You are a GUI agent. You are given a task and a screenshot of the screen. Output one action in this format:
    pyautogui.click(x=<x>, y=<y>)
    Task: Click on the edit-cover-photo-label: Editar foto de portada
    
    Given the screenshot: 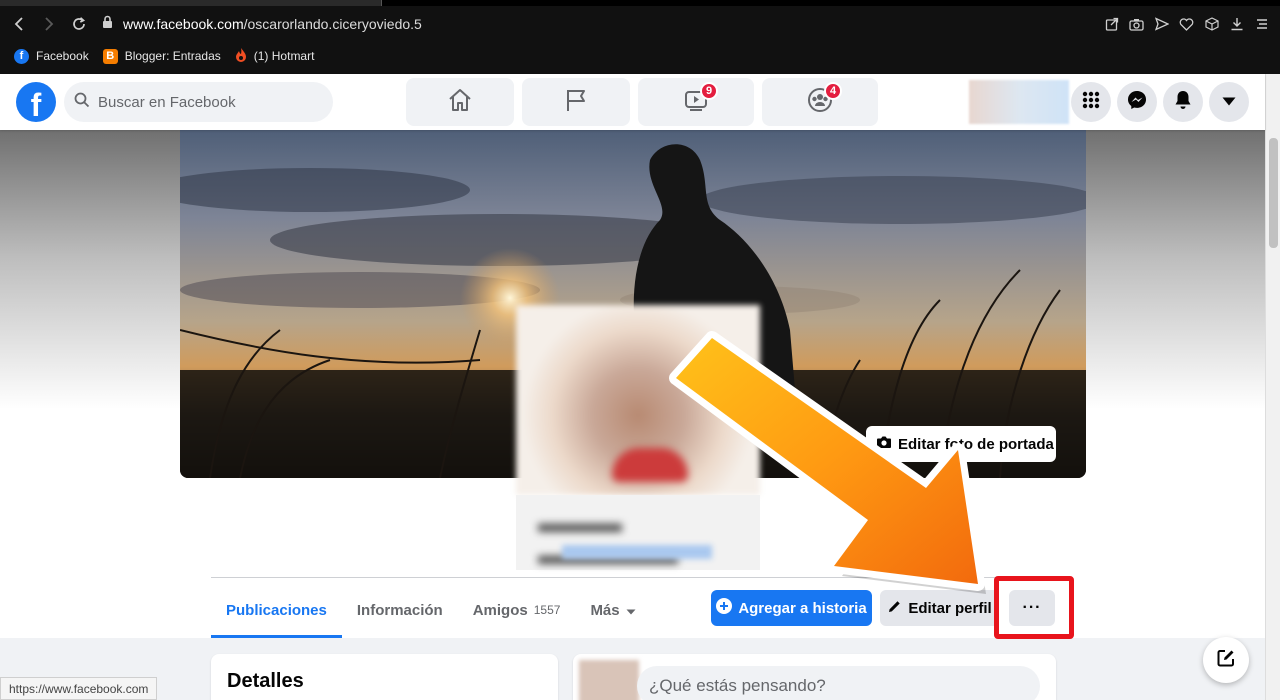 What is the action you would take?
    pyautogui.click(x=976, y=444)
    